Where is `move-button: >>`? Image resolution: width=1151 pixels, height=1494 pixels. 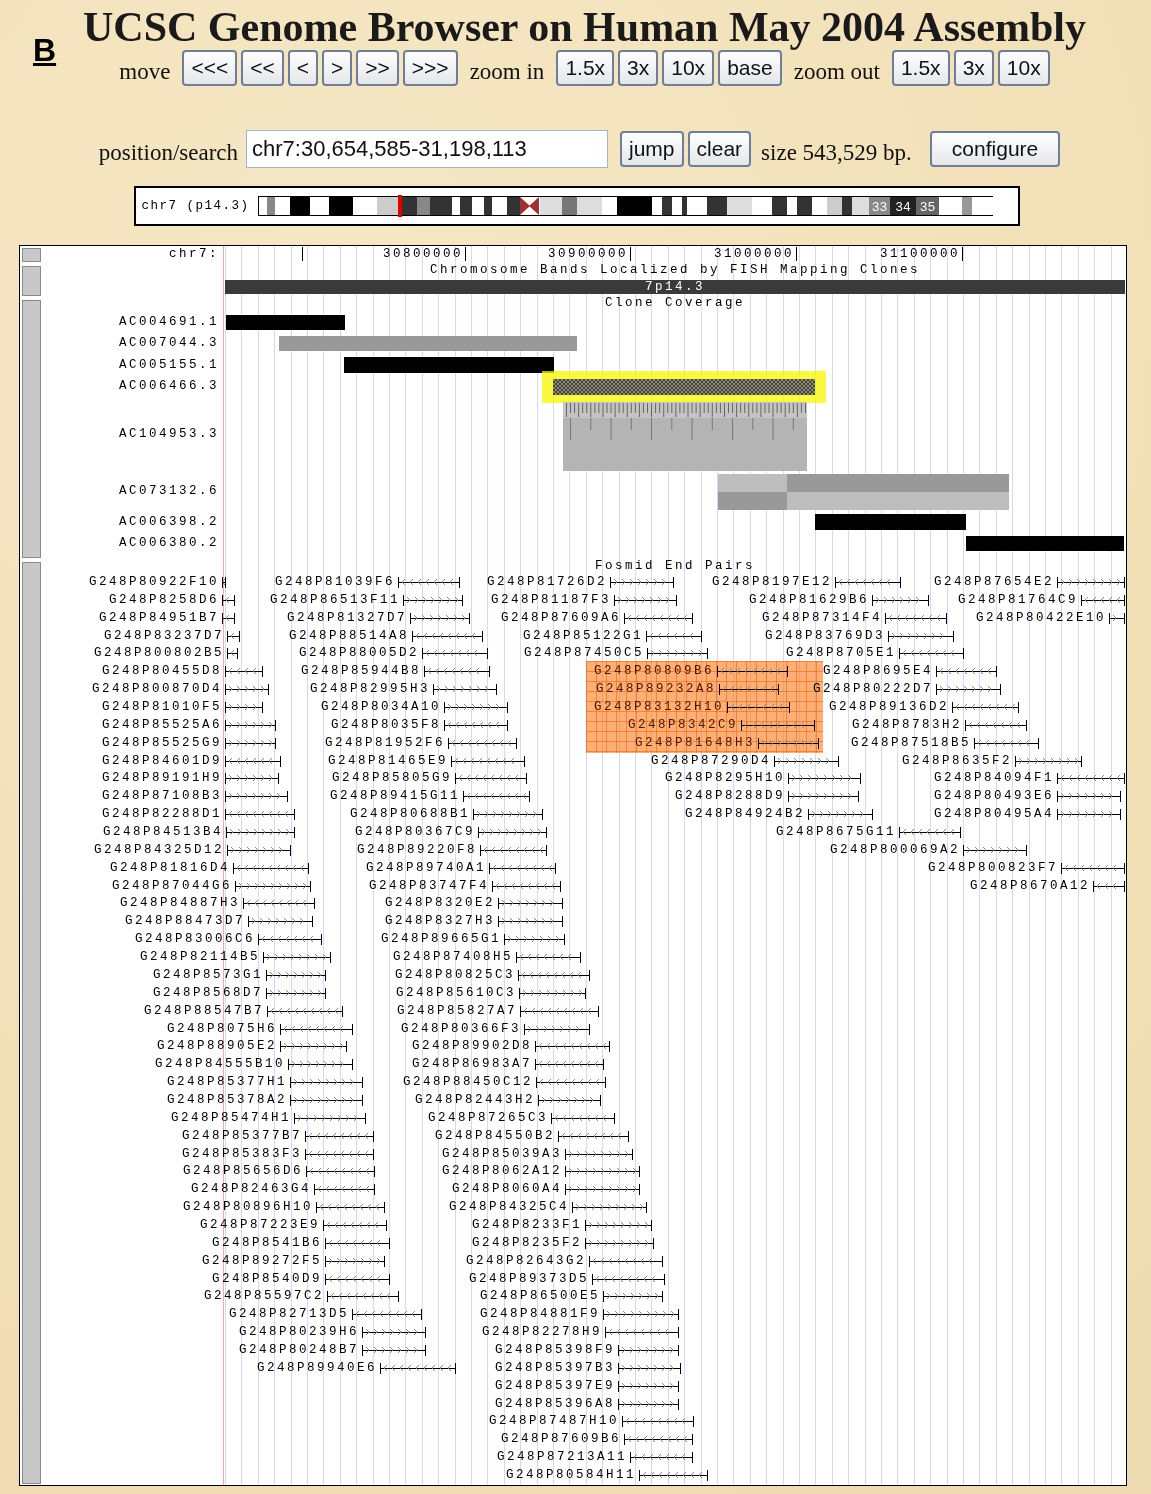
move-button: >> is located at coordinates (377, 68).